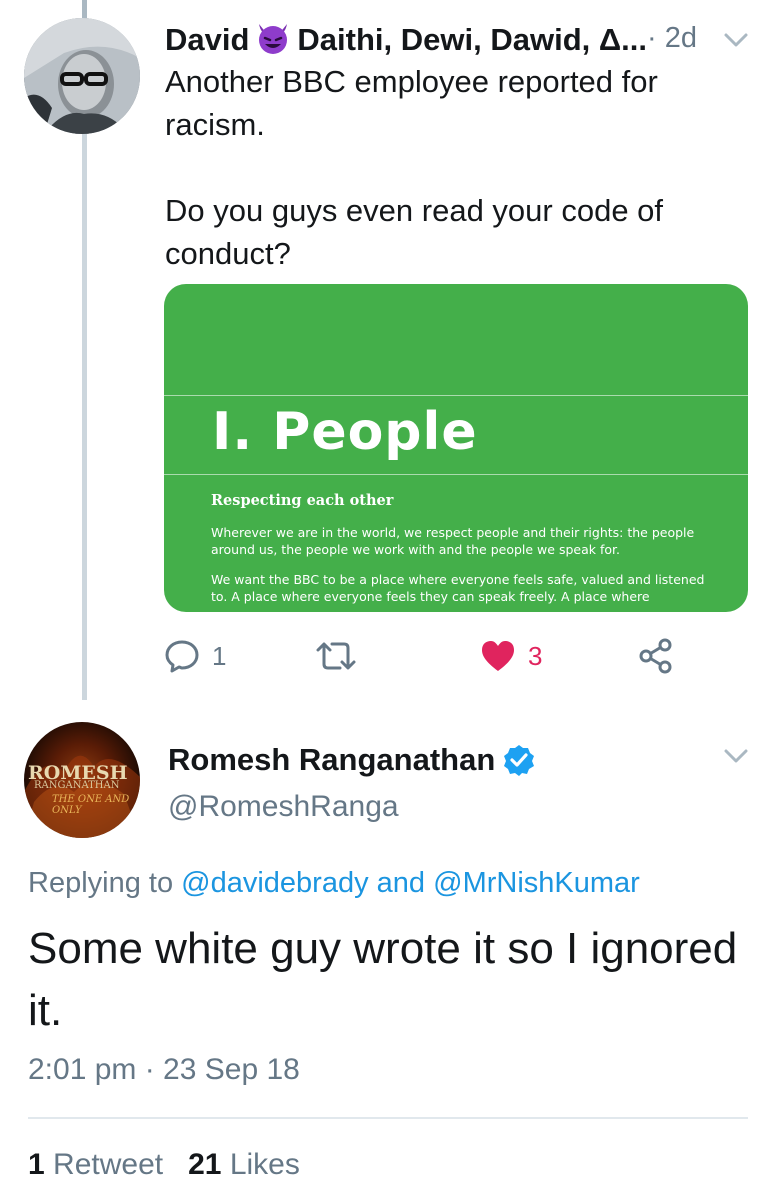 The image size is (772, 1200). I want to click on mention-link: @MrNishKumar, so click(536, 883).